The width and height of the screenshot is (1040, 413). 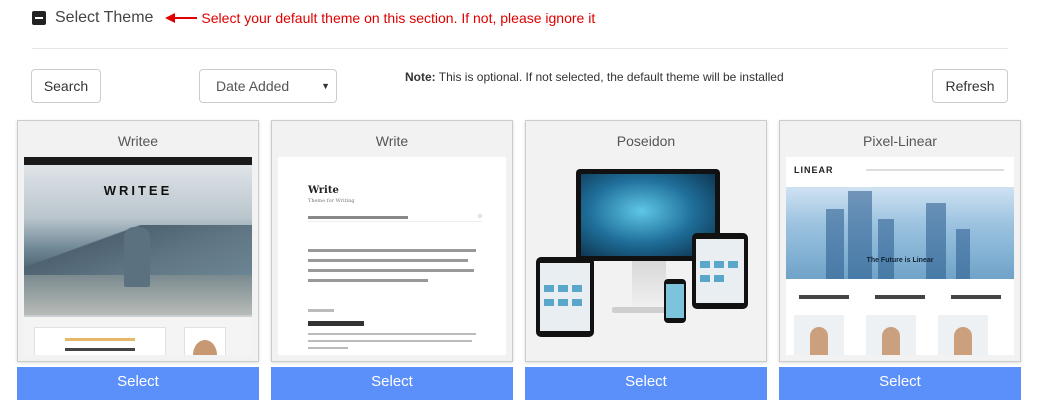 What do you see at coordinates (325, 86) in the screenshot?
I see `caret-down-icon: ▼` at bounding box center [325, 86].